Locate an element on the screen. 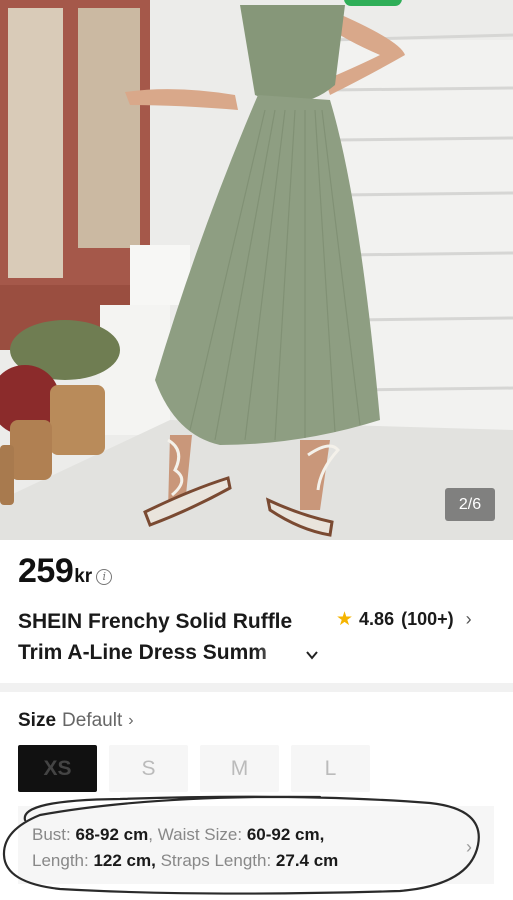 This screenshot has height=900, width=513. image-counter: 2/6 is located at coordinates (470, 504).